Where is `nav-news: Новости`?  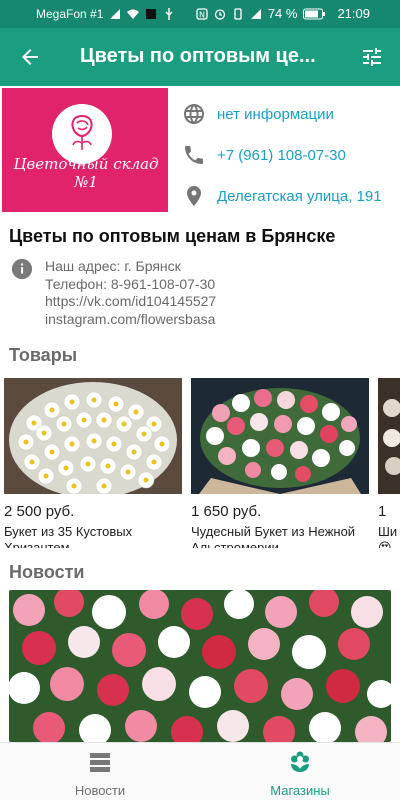 nav-news: Новости is located at coordinates (100, 771).